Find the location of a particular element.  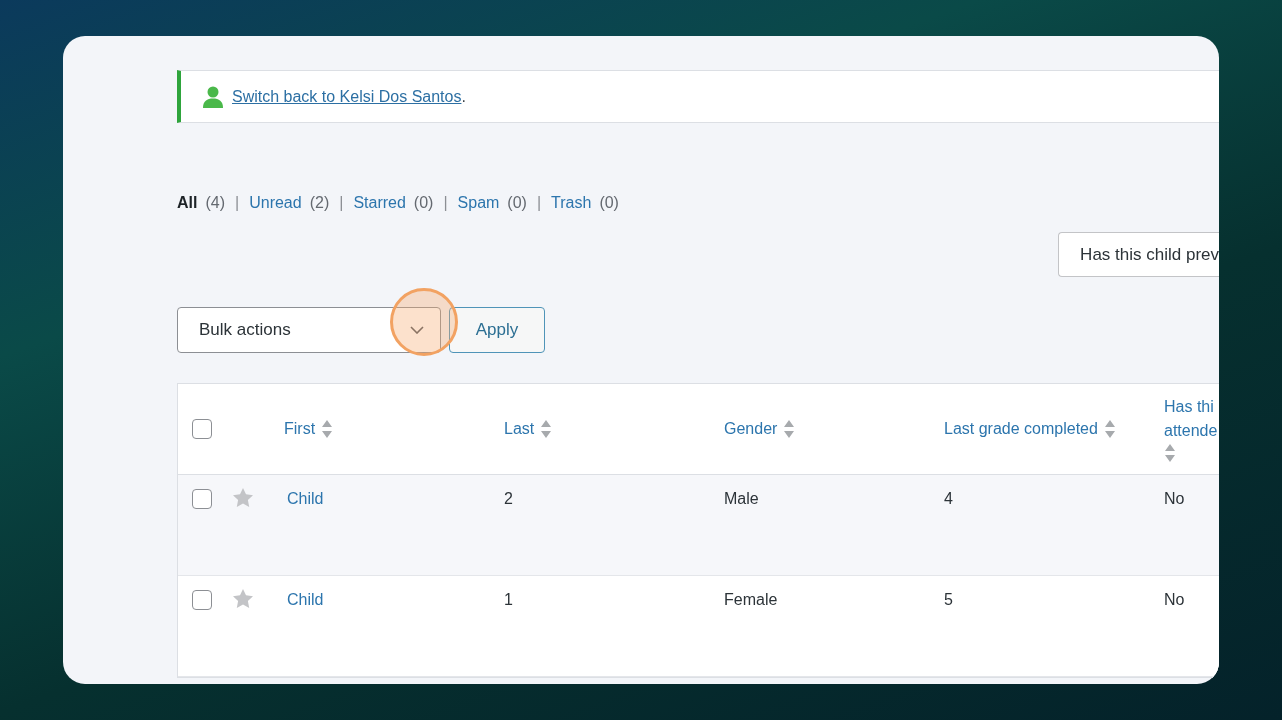

table-cell: 1 is located at coordinates (508, 599).